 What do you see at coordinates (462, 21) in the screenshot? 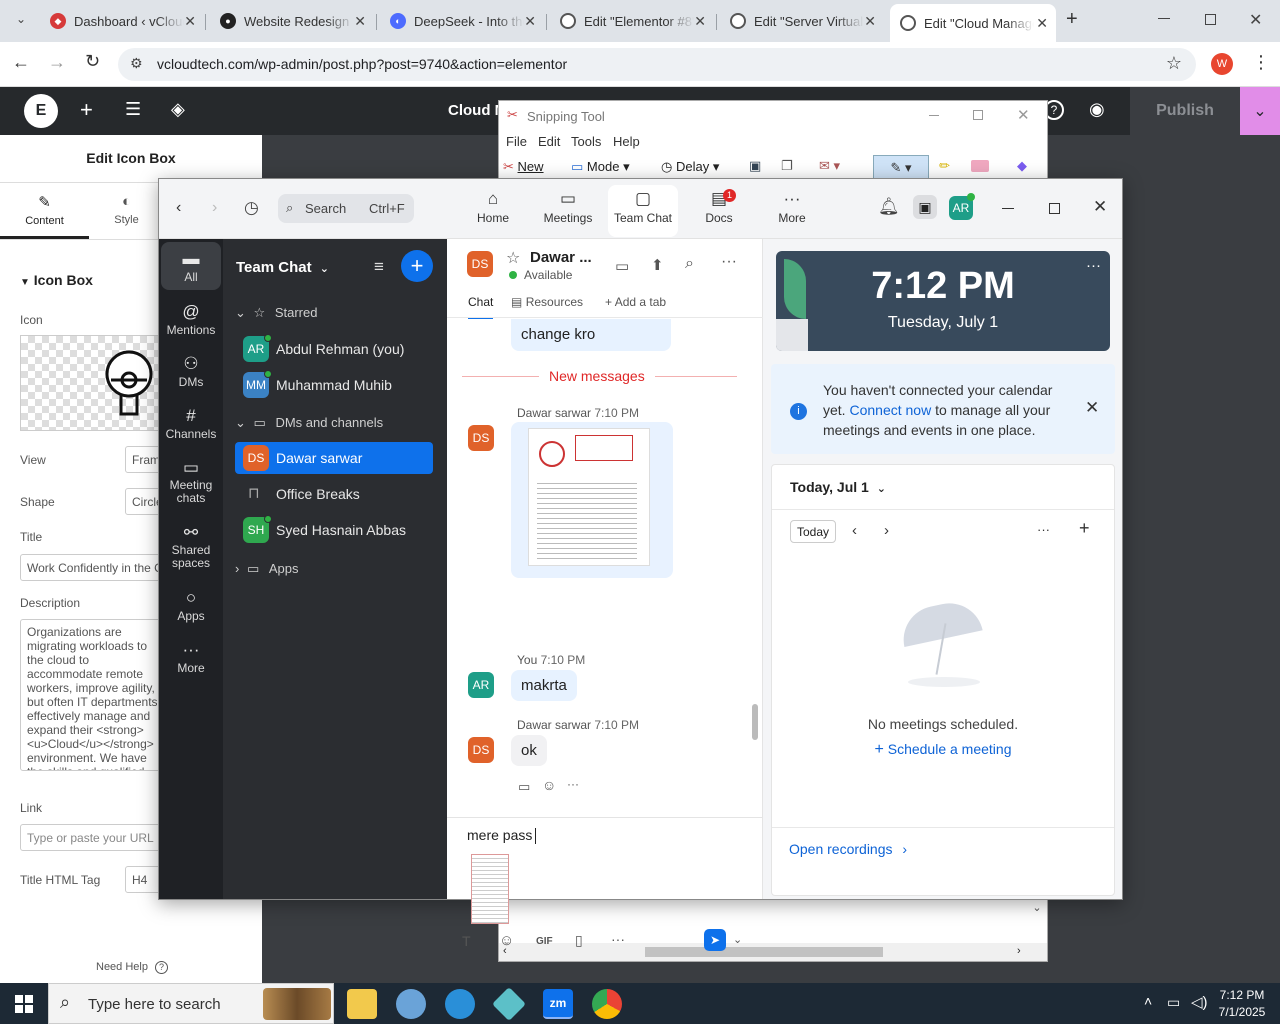
I see `tab-deepseek: ◐ DeepSeek - Into the Unknown ✕` at bounding box center [462, 21].